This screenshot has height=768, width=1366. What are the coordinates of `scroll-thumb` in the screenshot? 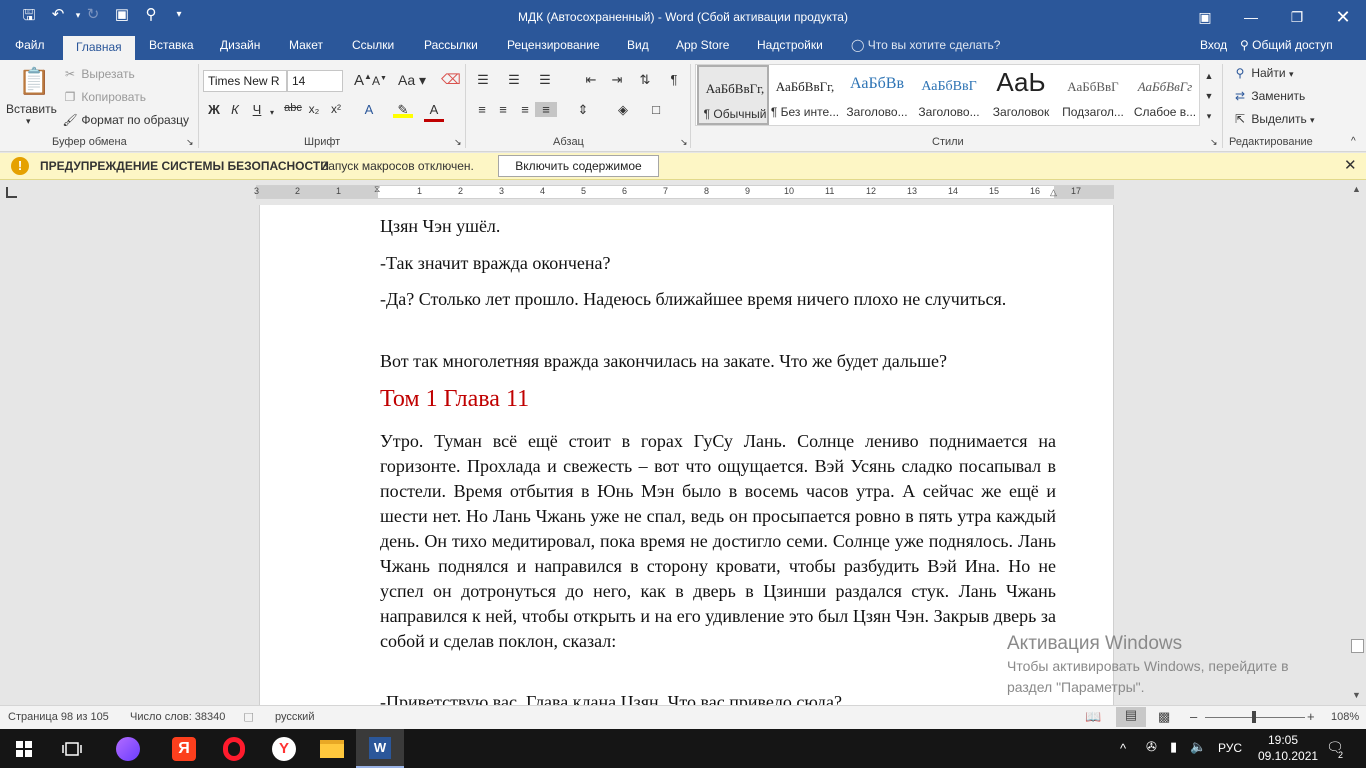 It's located at (1357, 646).